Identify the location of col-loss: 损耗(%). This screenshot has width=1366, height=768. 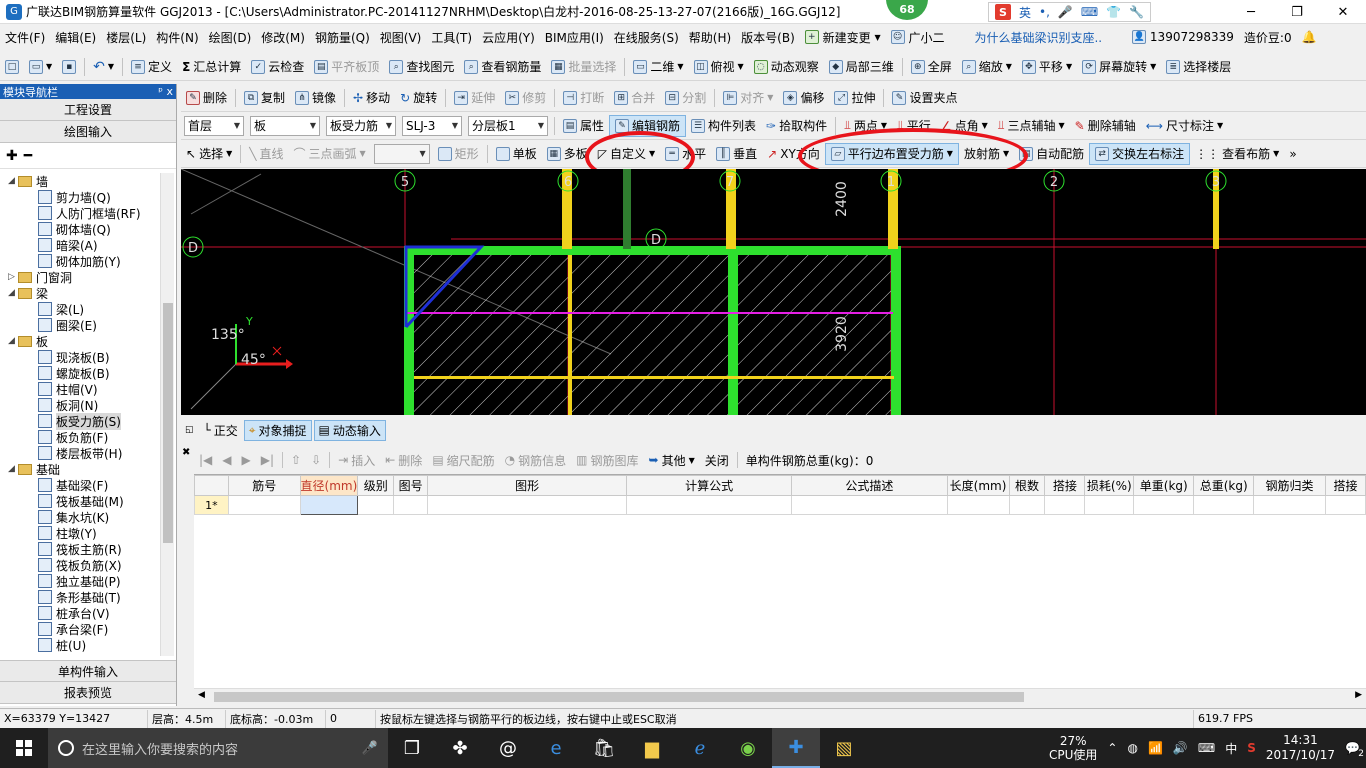
(1109, 485).